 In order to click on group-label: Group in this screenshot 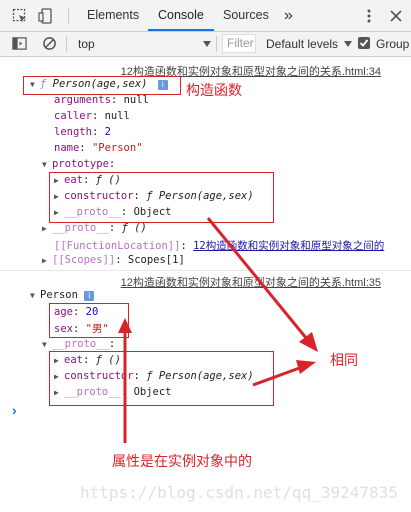, I will do `click(393, 44)`.